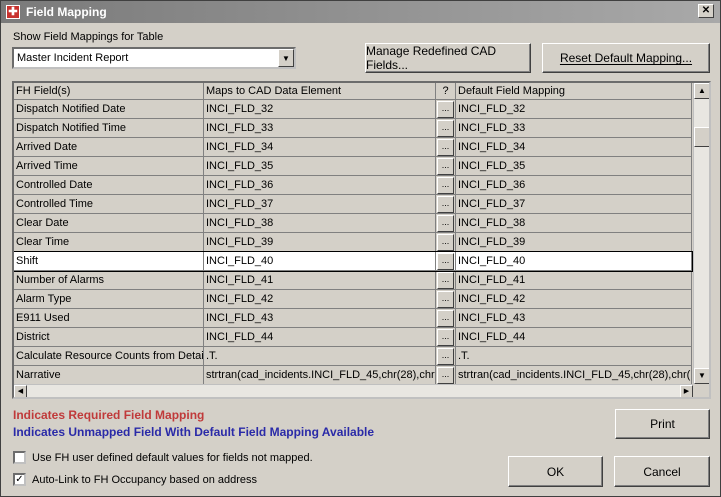  Describe the element at coordinates (109, 204) in the screenshot. I see `fh-field-cell: Controlled Time` at that location.